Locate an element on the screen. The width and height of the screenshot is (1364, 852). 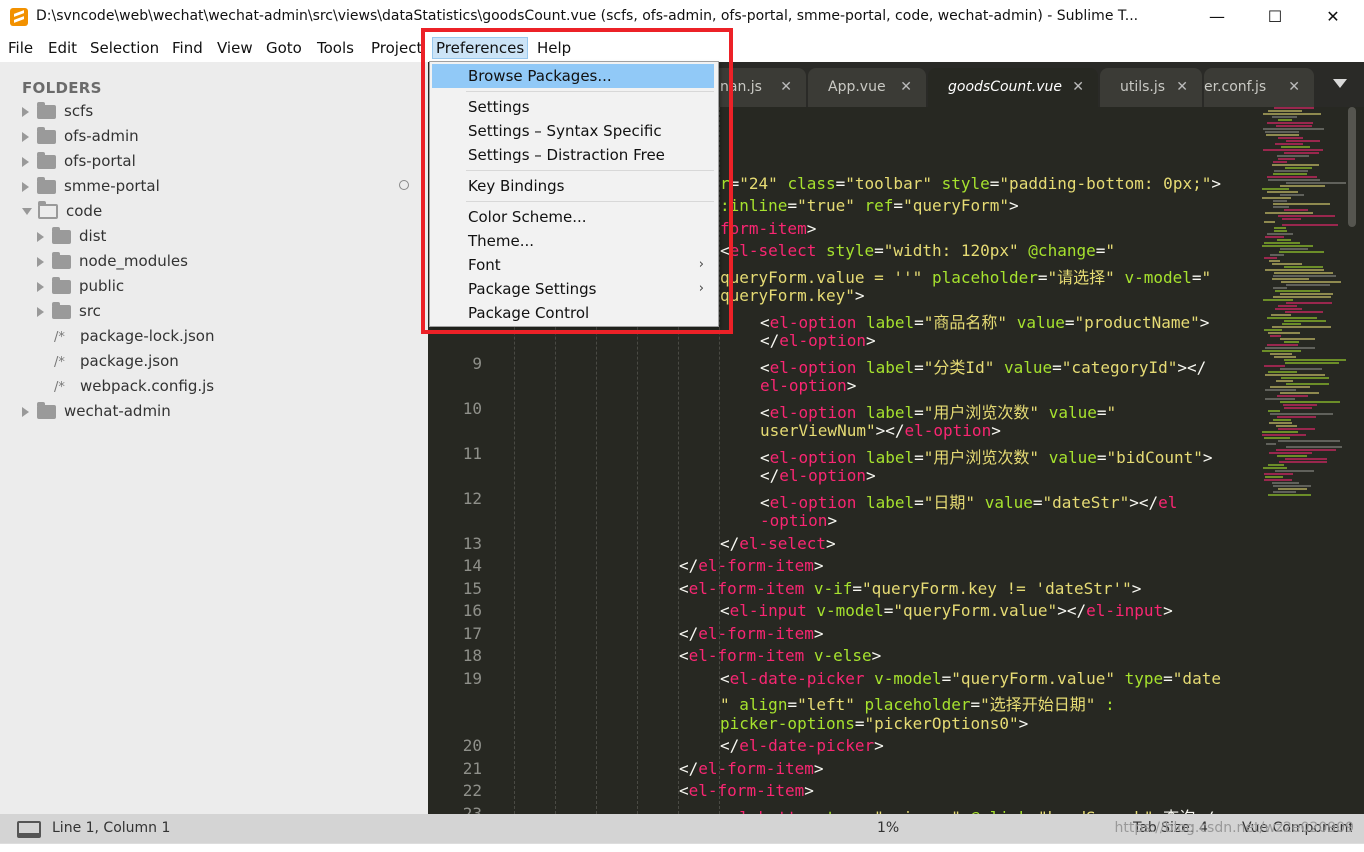
close-button: ✕ is located at coordinates (1333, 17).